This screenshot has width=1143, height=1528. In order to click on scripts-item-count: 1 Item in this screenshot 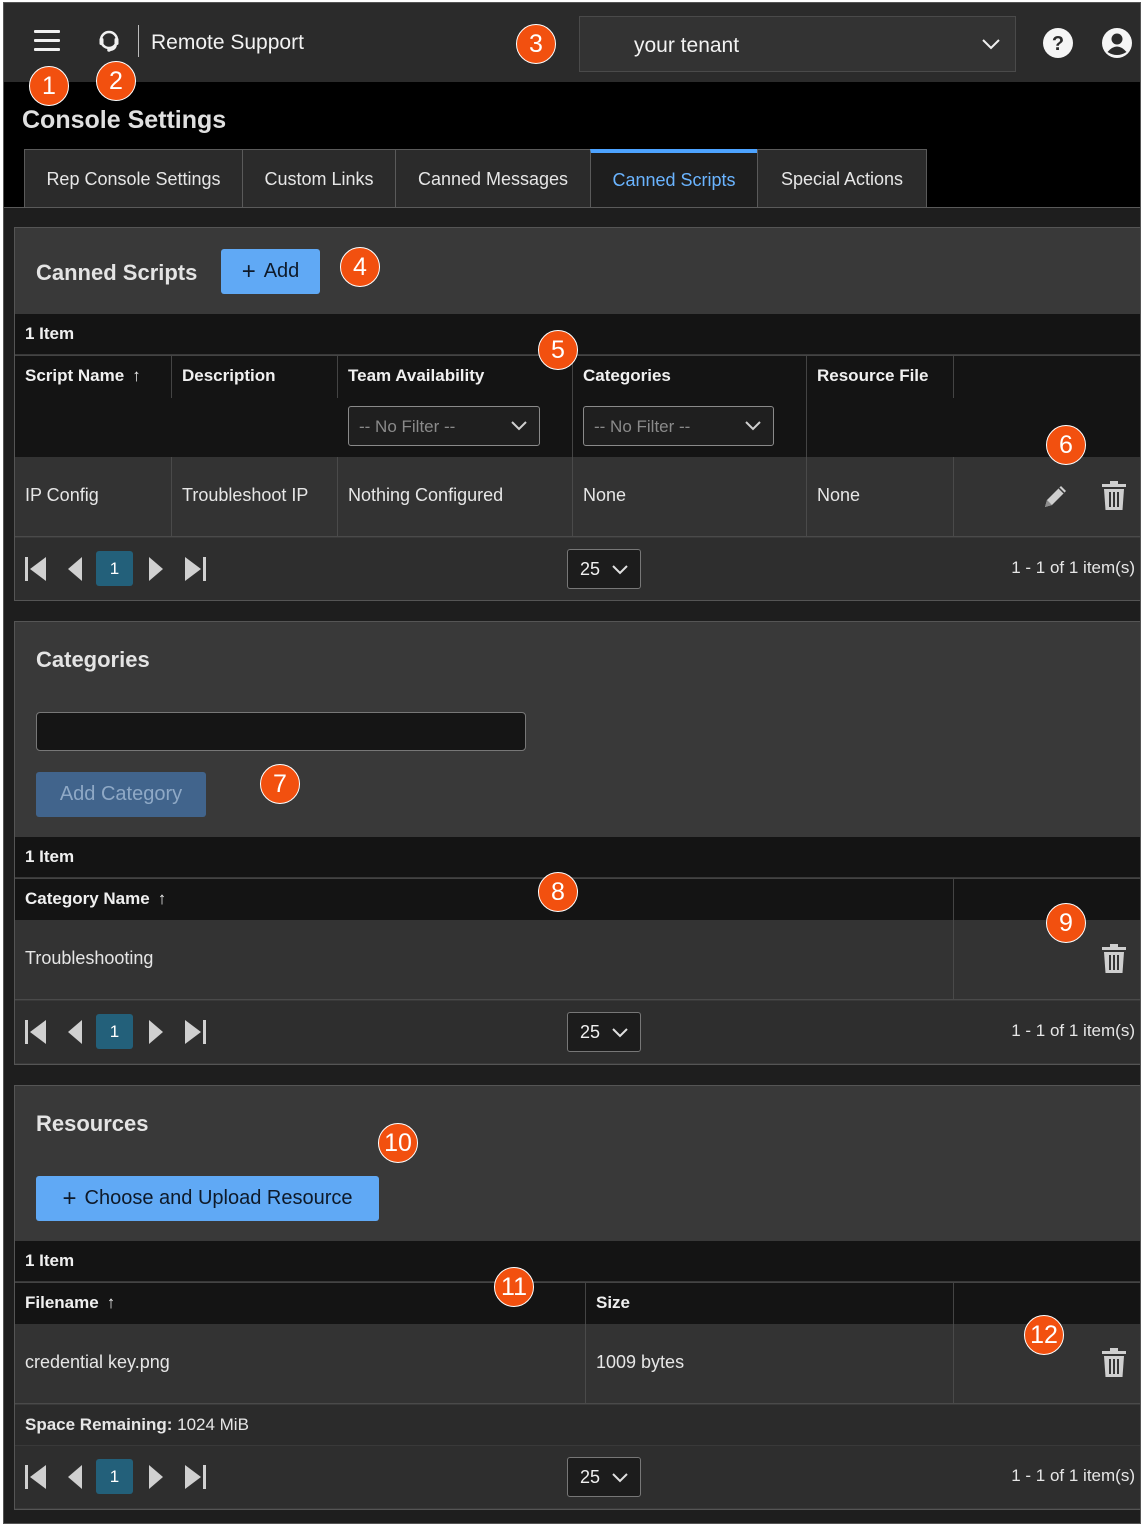, I will do `click(577, 334)`.